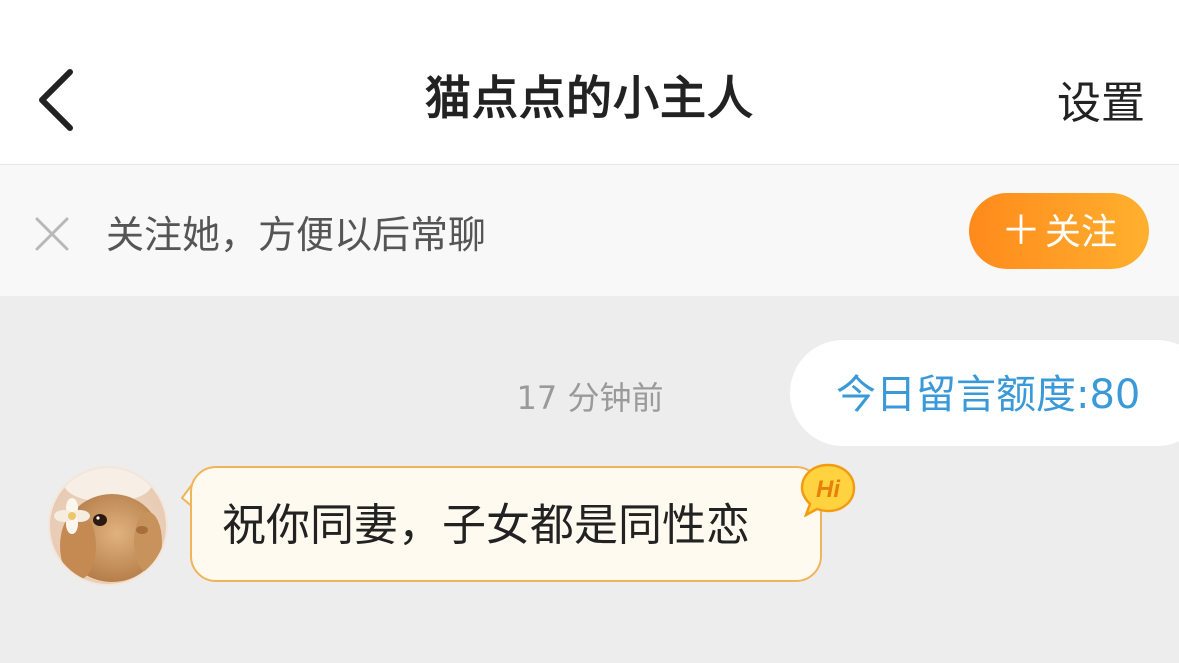 This screenshot has width=1179, height=663. I want to click on bunny-avatar-image, so click(108, 526).